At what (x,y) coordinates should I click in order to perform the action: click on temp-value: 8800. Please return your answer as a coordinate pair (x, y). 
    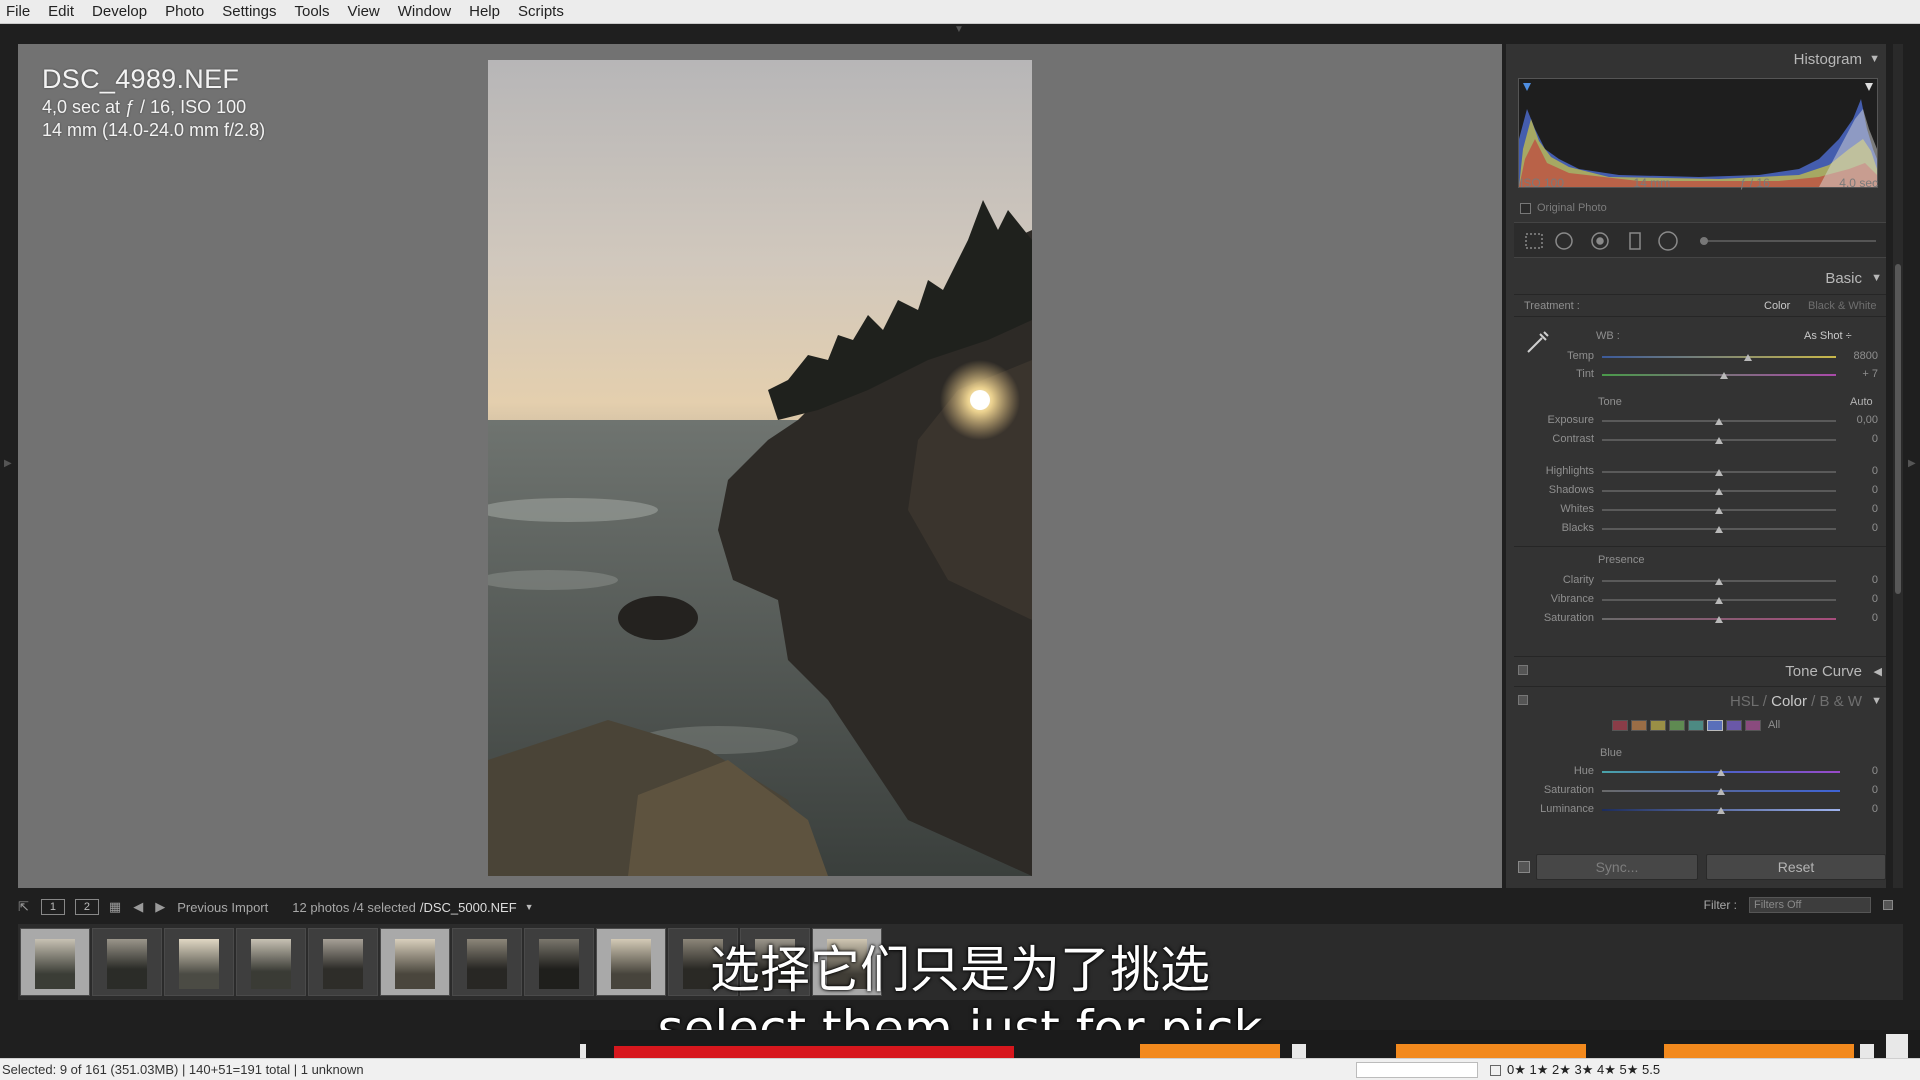
    Looking at the image, I should click on (1858, 356).